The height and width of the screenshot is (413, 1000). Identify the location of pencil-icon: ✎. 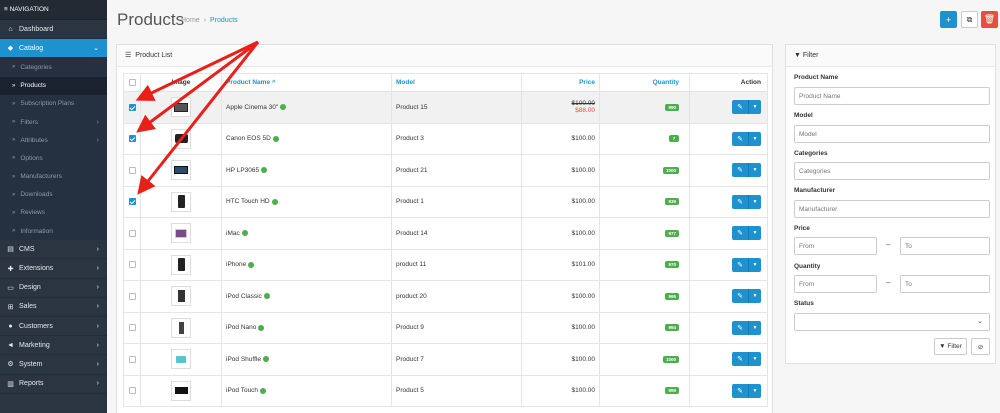
(740, 328).